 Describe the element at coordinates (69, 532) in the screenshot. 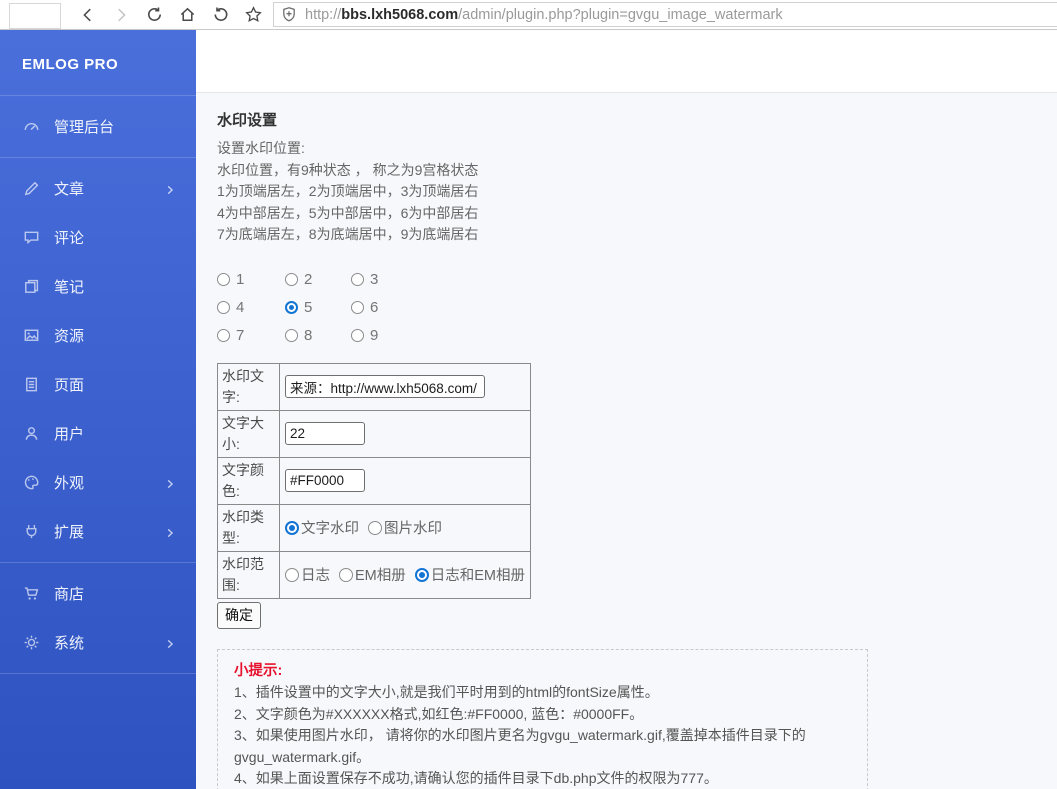

I see `sidebar-item-label: 扩展` at that location.